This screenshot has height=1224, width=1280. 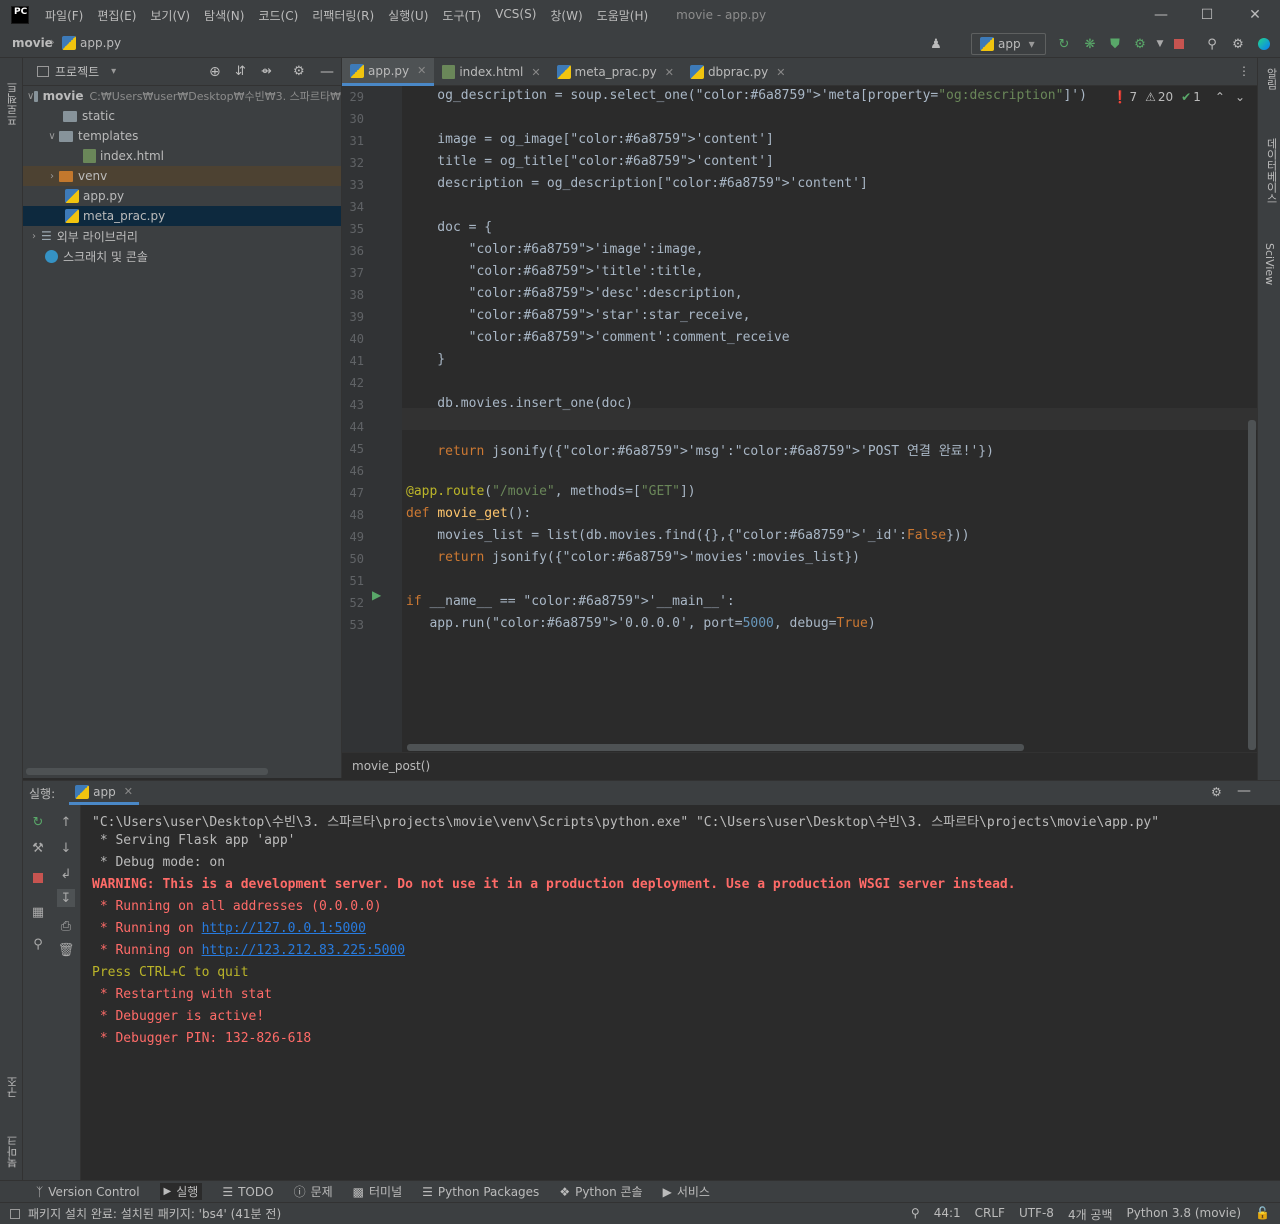 What do you see at coordinates (66, 950) in the screenshot?
I see `trash-icon: 🗑` at bounding box center [66, 950].